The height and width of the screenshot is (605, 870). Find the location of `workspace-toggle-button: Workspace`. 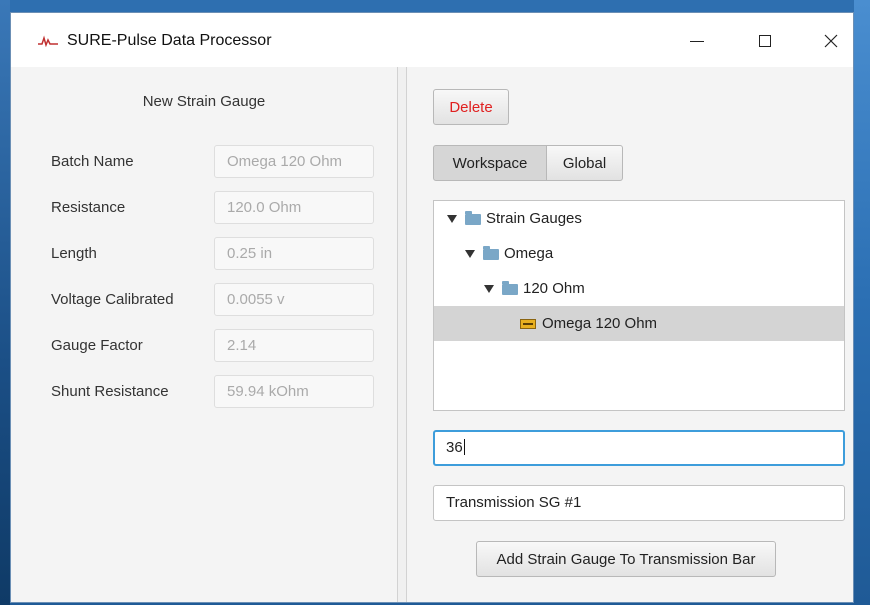

workspace-toggle-button: Workspace is located at coordinates (490, 163).